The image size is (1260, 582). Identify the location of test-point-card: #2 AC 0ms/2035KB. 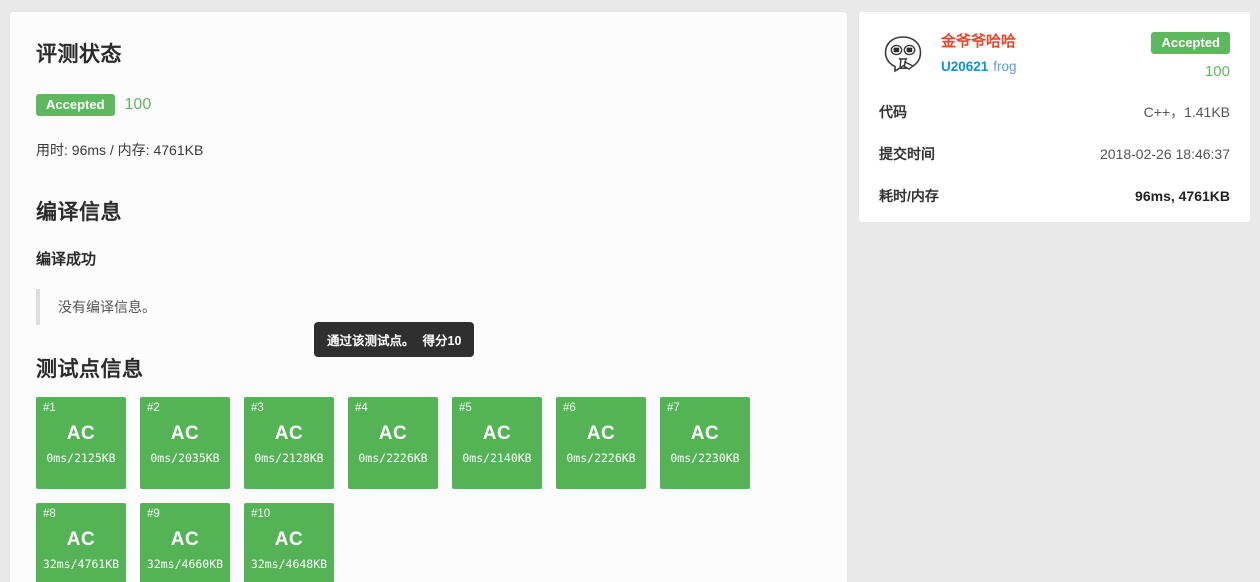
(185, 443).